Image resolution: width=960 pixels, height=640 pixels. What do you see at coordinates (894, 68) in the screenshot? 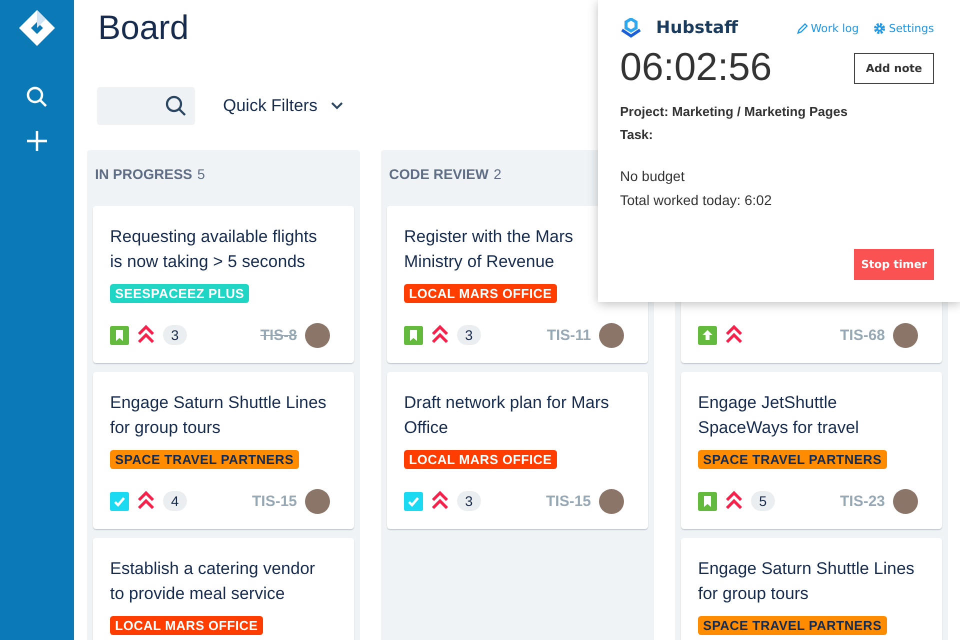
I see `add-note-button: Add note` at bounding box center [894, 68].